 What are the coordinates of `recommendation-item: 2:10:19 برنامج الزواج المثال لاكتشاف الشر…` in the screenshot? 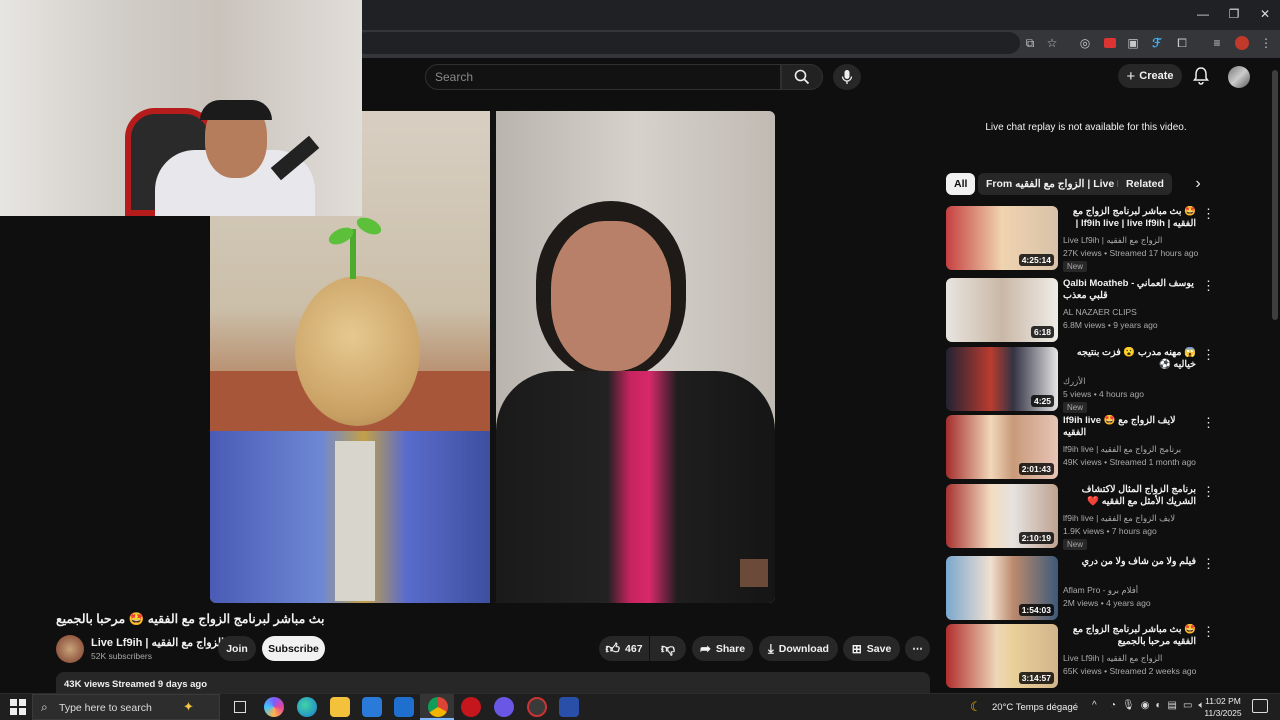 It's located at (1106, 517).